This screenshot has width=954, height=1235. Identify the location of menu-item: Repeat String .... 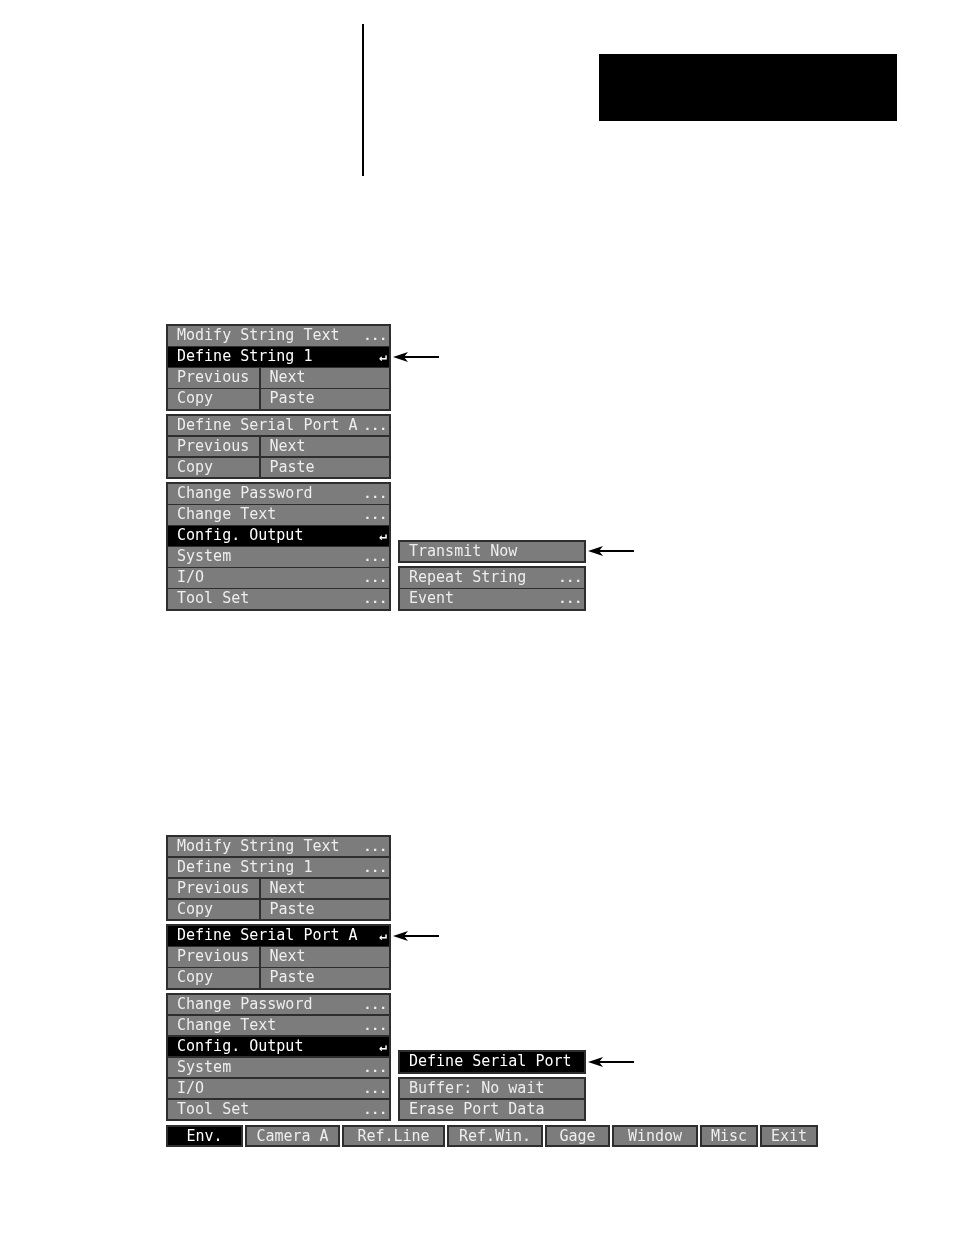
(492, 578).